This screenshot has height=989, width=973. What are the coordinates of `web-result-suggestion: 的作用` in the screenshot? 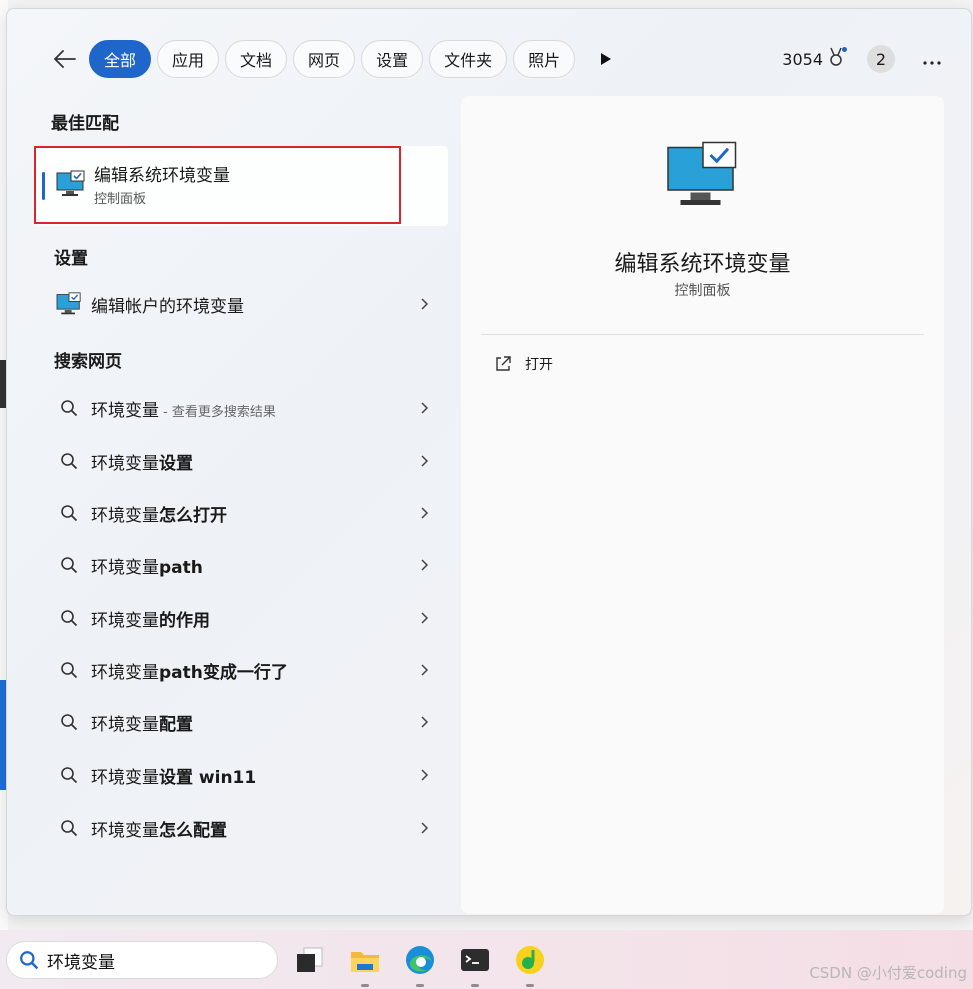 It's located at (184, 620).